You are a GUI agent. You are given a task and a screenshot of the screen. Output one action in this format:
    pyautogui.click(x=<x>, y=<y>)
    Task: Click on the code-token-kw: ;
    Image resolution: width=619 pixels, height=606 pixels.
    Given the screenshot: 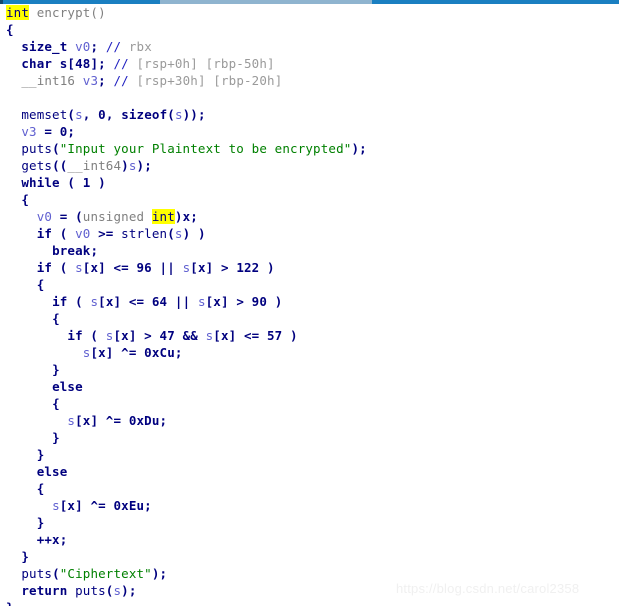 What is the action you would take?
    pyautogui.click(x=106, y=80)
    